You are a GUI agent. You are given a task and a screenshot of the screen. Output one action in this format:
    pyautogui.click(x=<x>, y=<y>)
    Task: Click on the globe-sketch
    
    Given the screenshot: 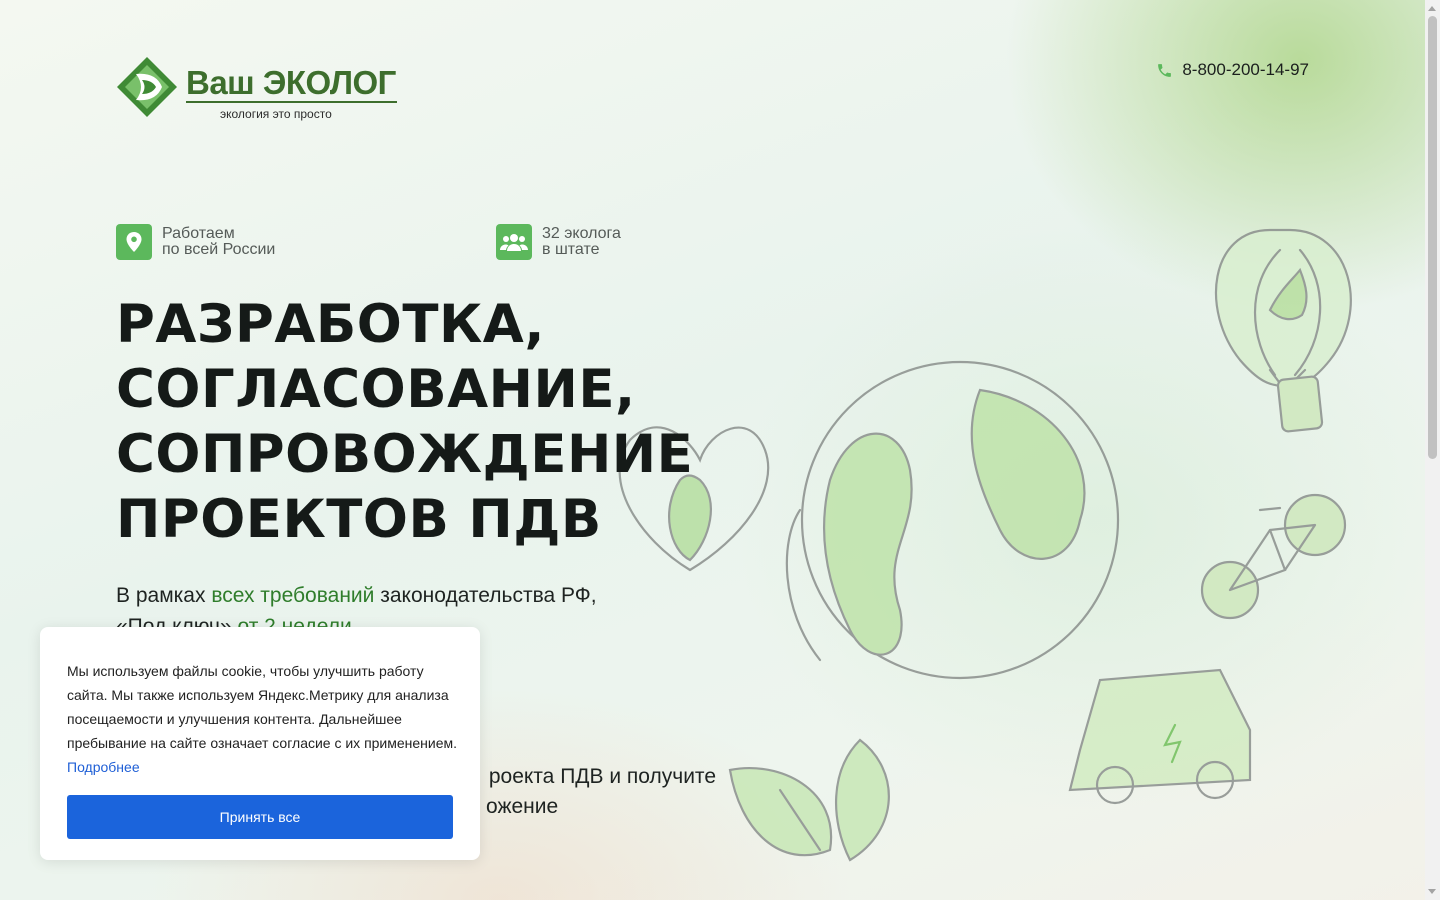 What is the action you would take?
    pyautogui.click(x=952, y=520)
    